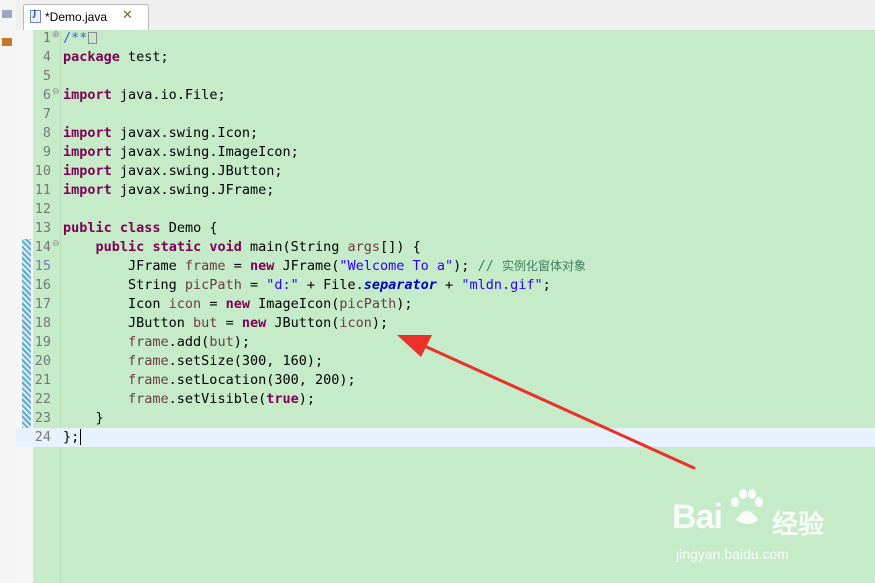 The image size is (875, 583). Describe the element at coordinates (237, 266) in the screenshot. I see `code-token: =` at that location.